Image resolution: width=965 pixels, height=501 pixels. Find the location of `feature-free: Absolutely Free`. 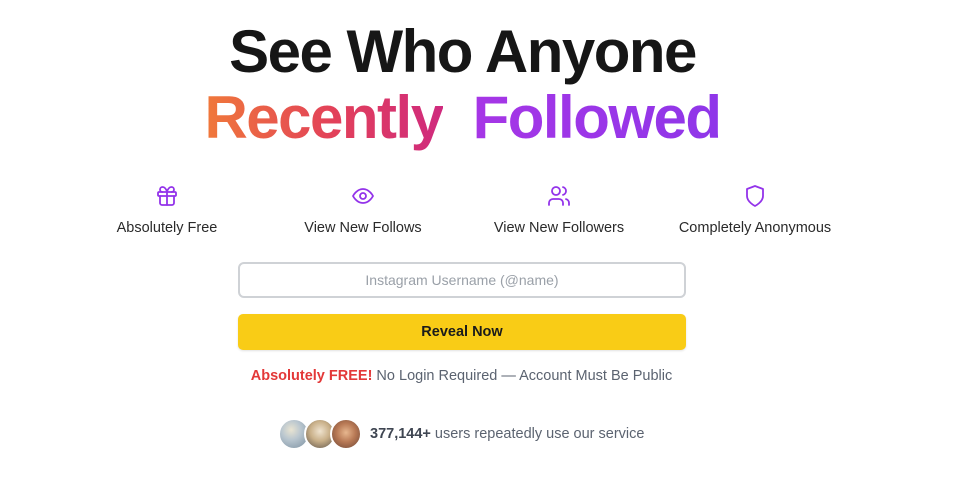

feature-free: Absolutely Free is located at coordinates (167, 210).